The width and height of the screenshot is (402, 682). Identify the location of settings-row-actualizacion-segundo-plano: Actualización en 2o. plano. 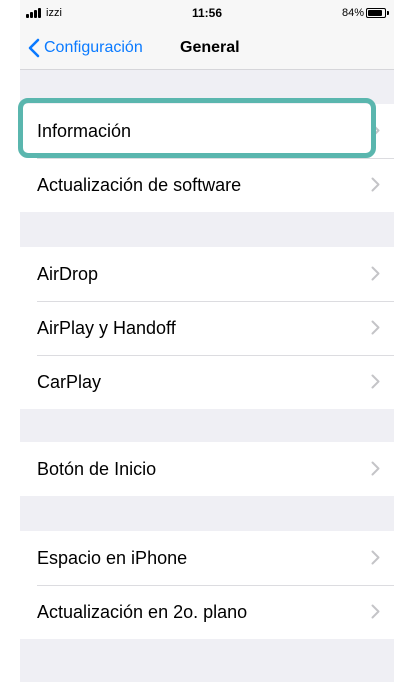
(207, 612).